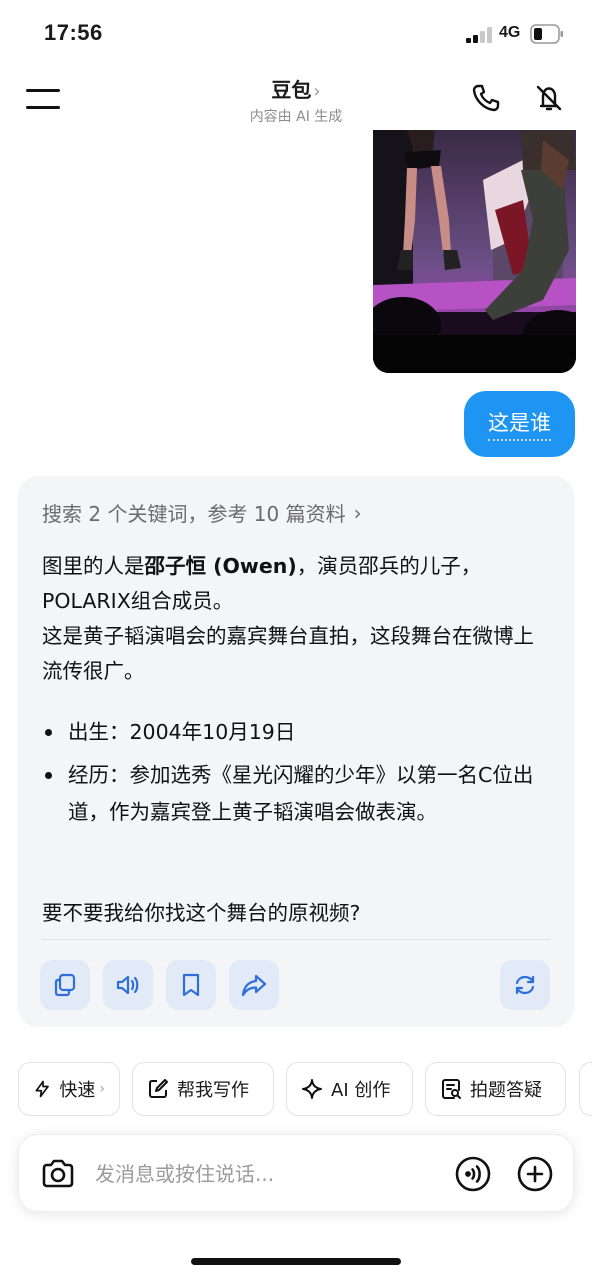 Image resolution: width=592 pixels, height=1279 pixels. Describe the element at coordinates (77, 1090) in the screenshot. I see `chip-label: 快速` at that location.